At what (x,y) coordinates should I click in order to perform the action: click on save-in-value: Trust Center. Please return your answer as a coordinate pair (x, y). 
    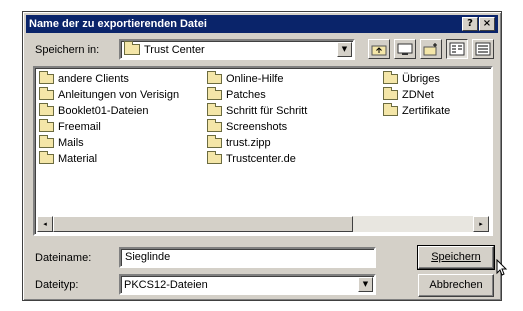
    Looking at the image, I should click on (174, 49).